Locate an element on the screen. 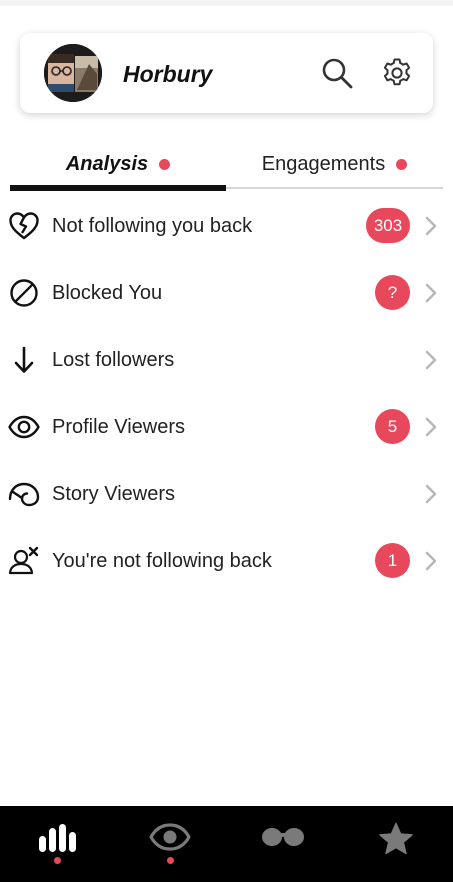 This screenshot has height=882, width=453. bottom-nav is located at coordinates (226, 844).